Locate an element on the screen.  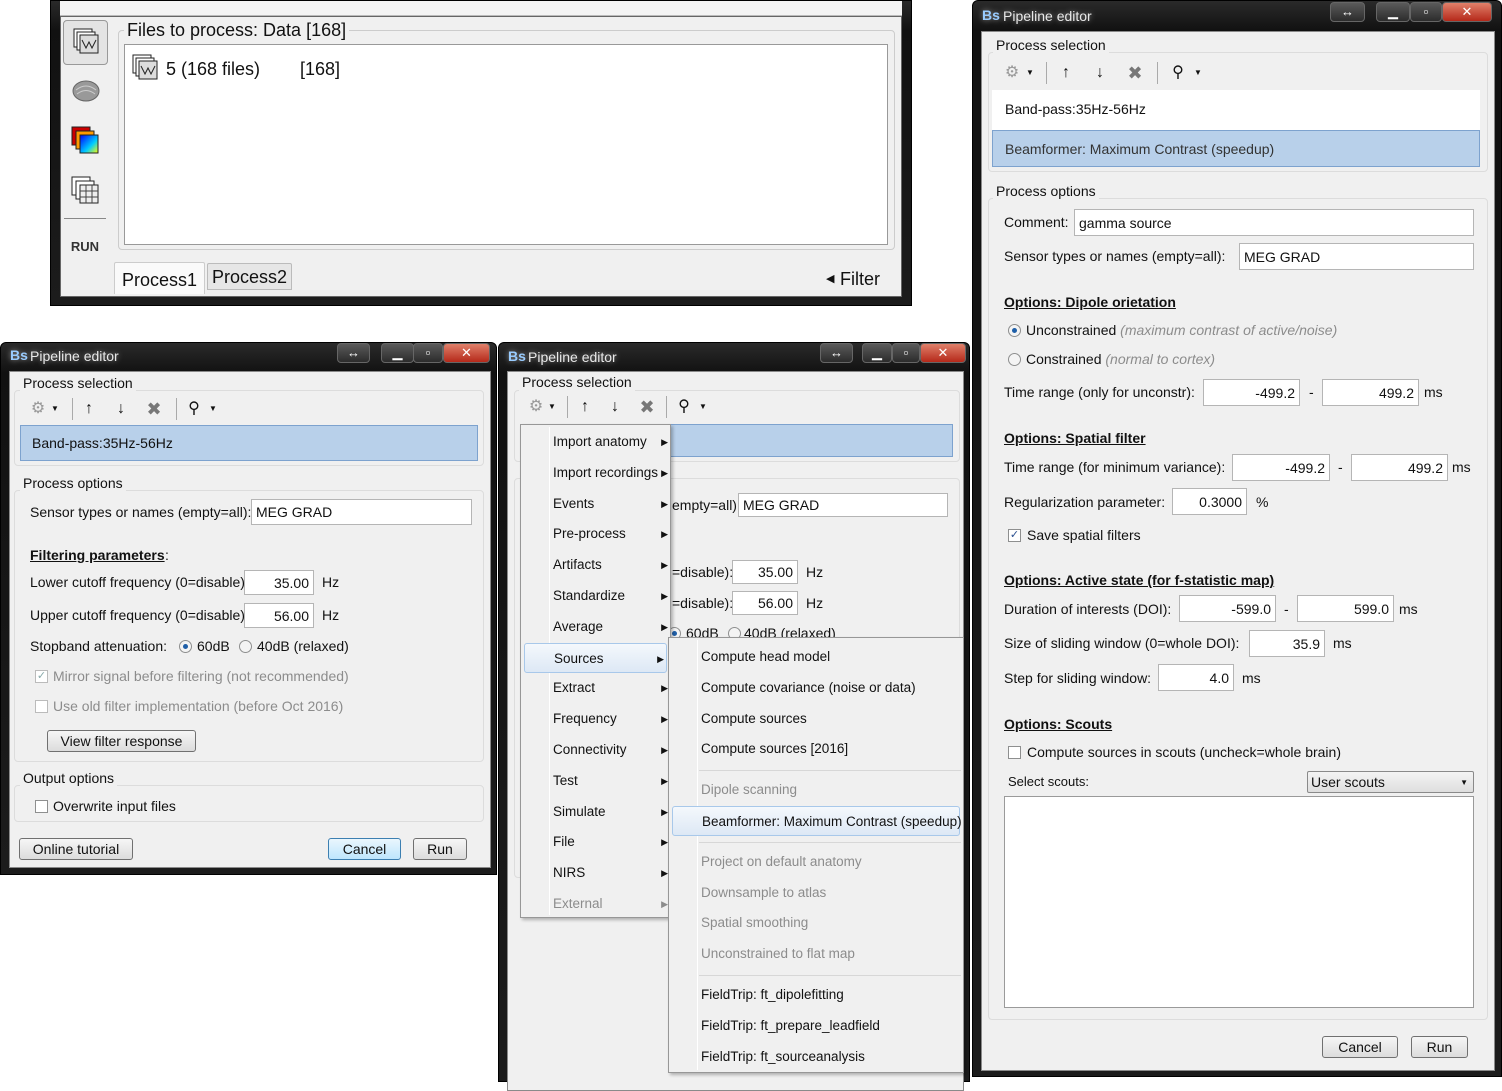
process-item-selected: Beamformer: Maximum Contrast (speedup) is located at coordinates (1236, 148).